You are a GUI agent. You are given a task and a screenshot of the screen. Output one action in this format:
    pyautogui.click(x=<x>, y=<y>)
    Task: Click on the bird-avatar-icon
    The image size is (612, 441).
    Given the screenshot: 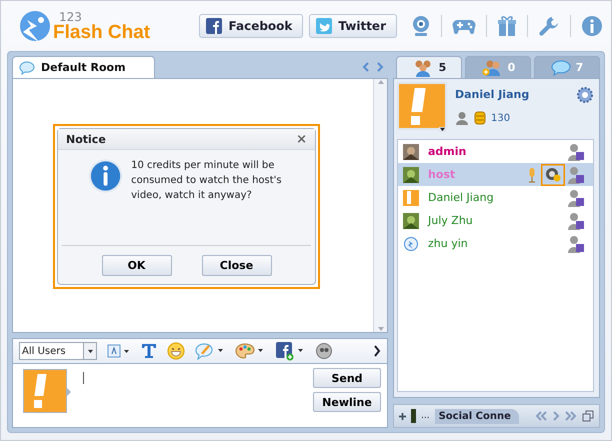 What is the action you would take?
    pyautogui.click(x=411, y=244)
    